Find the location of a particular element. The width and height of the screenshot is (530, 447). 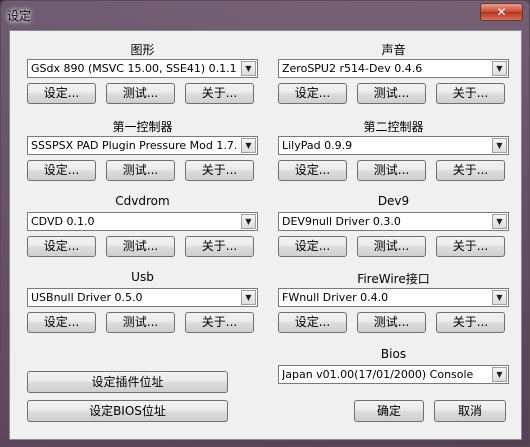

window-title: 设定 is located at coordinates (19, 16).